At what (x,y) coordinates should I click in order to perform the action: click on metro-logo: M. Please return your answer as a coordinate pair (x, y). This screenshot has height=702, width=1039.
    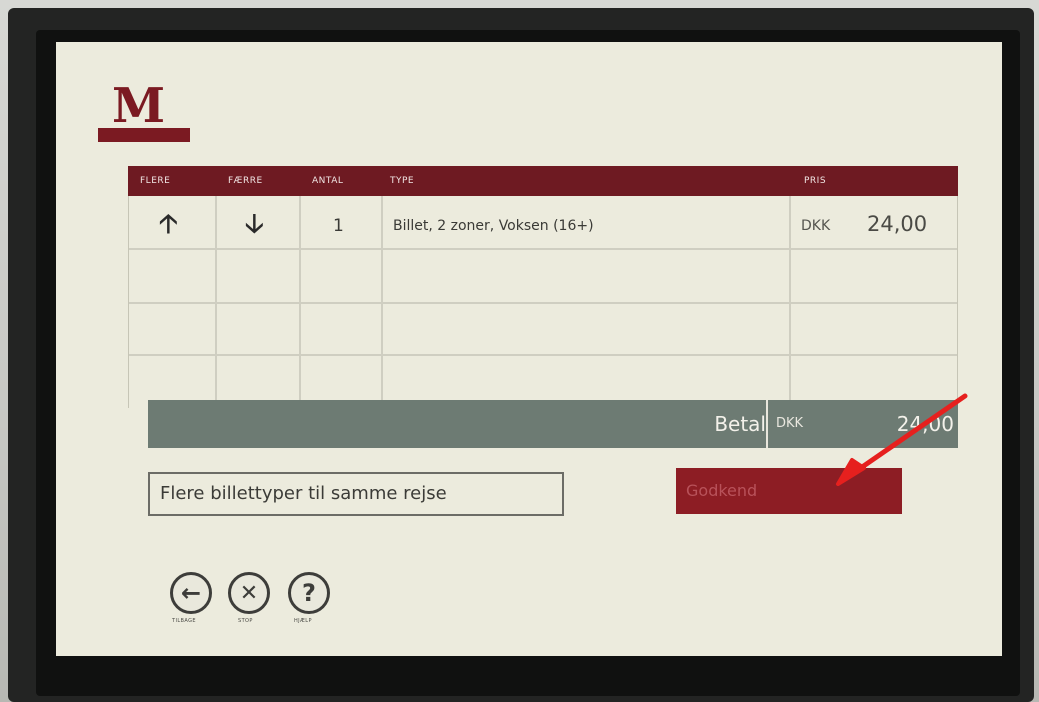
    Looking at the image, I should click on (144, 112).